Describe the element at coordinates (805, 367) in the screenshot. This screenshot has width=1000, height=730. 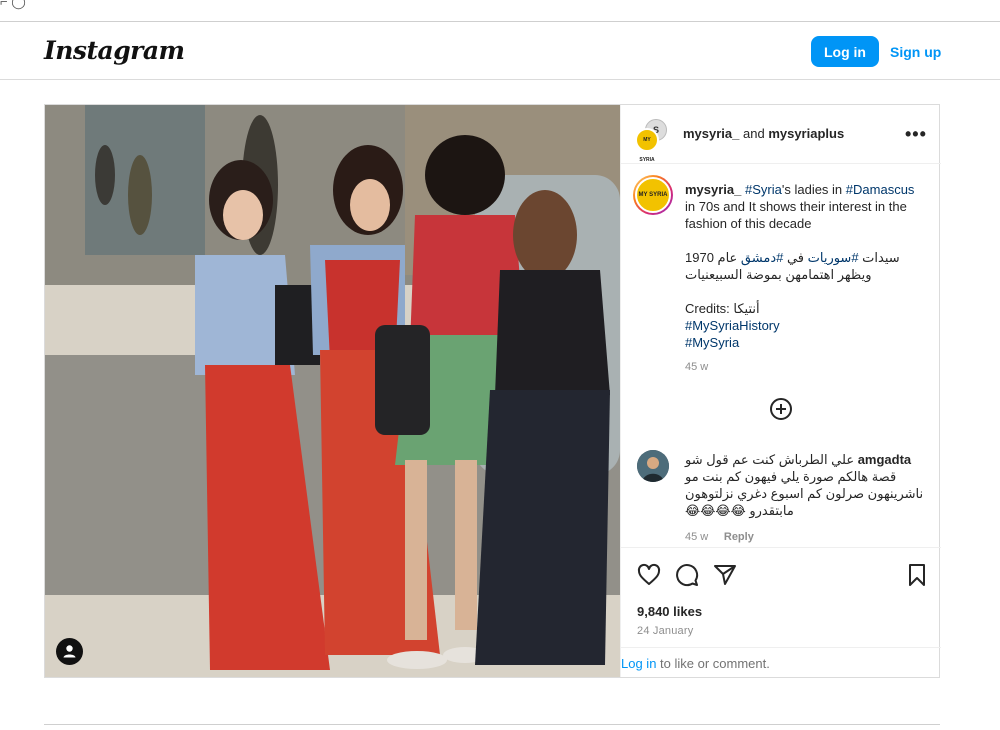
I see `caption-timestamp: 45 w` at that location.